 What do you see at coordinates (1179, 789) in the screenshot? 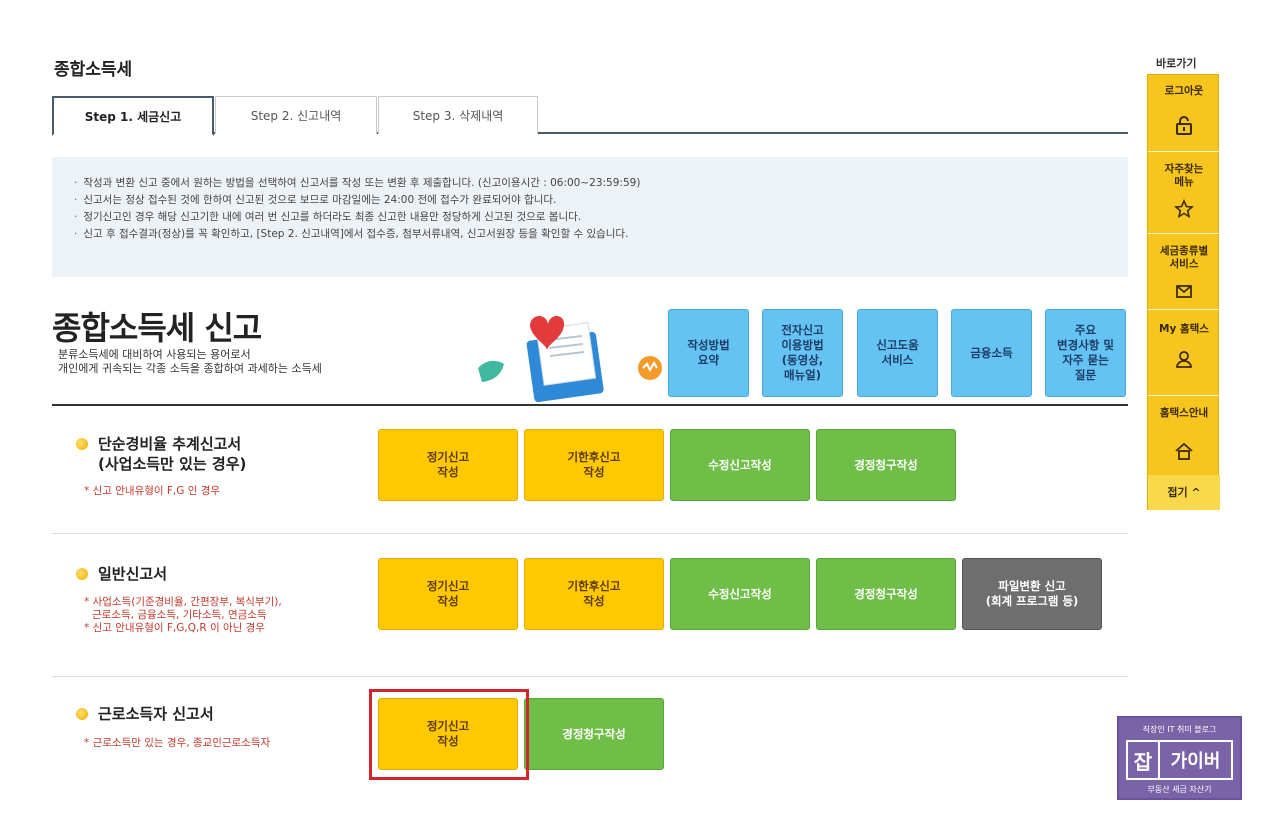
I see `watermark-bottom-text: 부동산 세금 자산기` at bounding box center [1179, 789].